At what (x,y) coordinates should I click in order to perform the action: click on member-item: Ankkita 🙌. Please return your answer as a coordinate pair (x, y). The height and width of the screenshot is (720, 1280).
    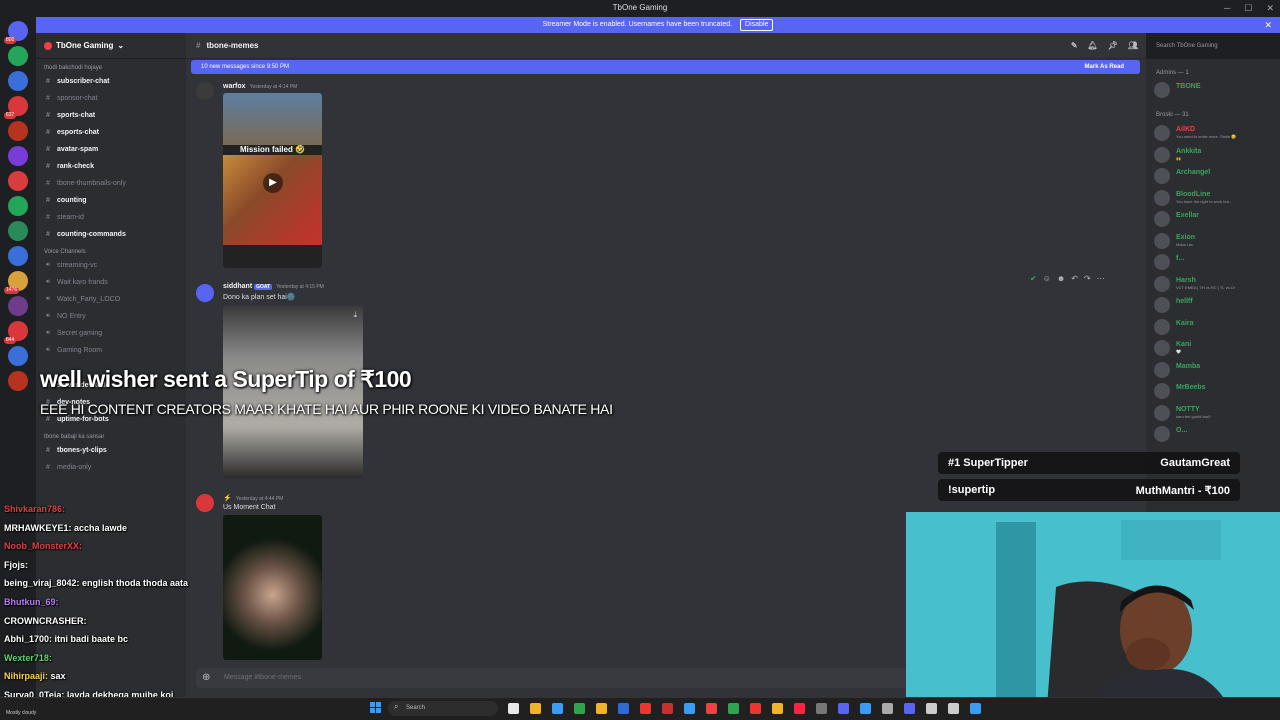
    Looking at the image, I should click on (1177, 154).